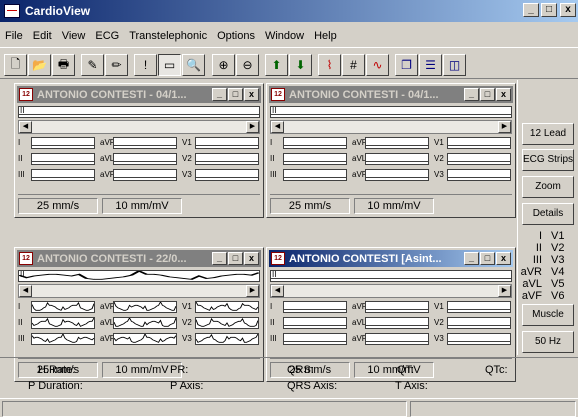 Image resolution: width=578 pixels, height=417 pixels. Describe the element at coordinates (193, 65) in the screenshot. I see `magnifier-button: 🔍` at that location.